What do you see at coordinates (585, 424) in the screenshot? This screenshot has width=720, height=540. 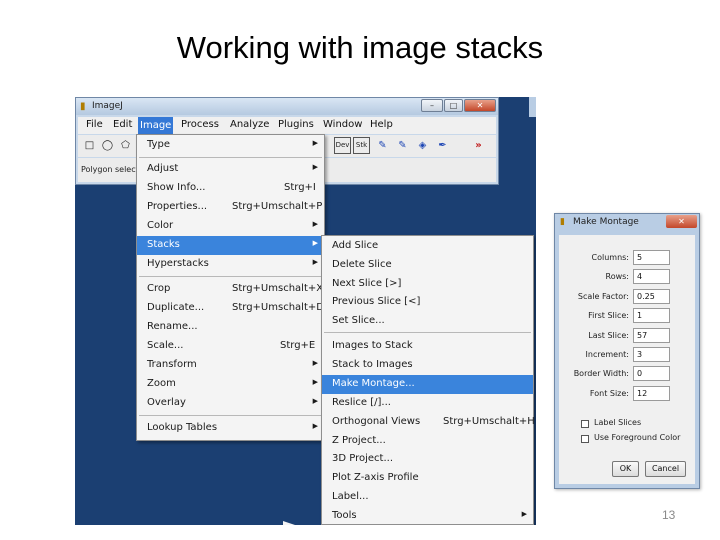 I see `label-slices-checkbox` at bounding box center [585, 424].